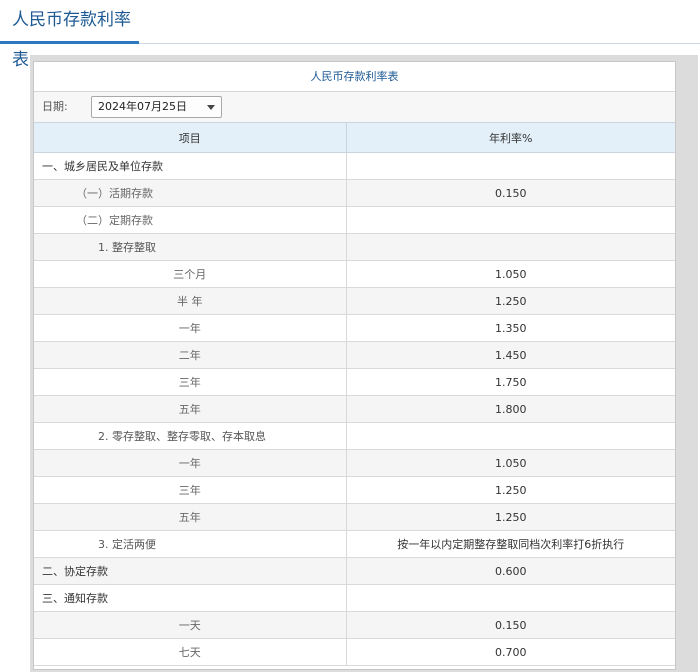 This screenshot has width=700, height=672. I want to click on table-row: 三年 1.750, so click(354, 382).